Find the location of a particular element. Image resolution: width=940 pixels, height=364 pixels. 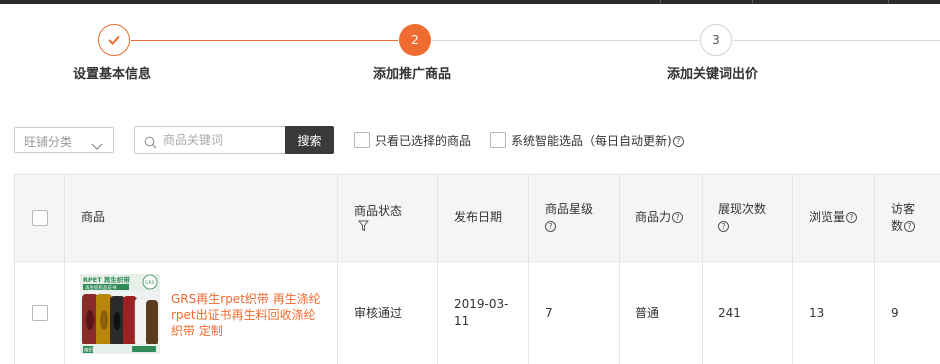

category-select-value: 旺铺分类 is located at coordinates (48, 142).